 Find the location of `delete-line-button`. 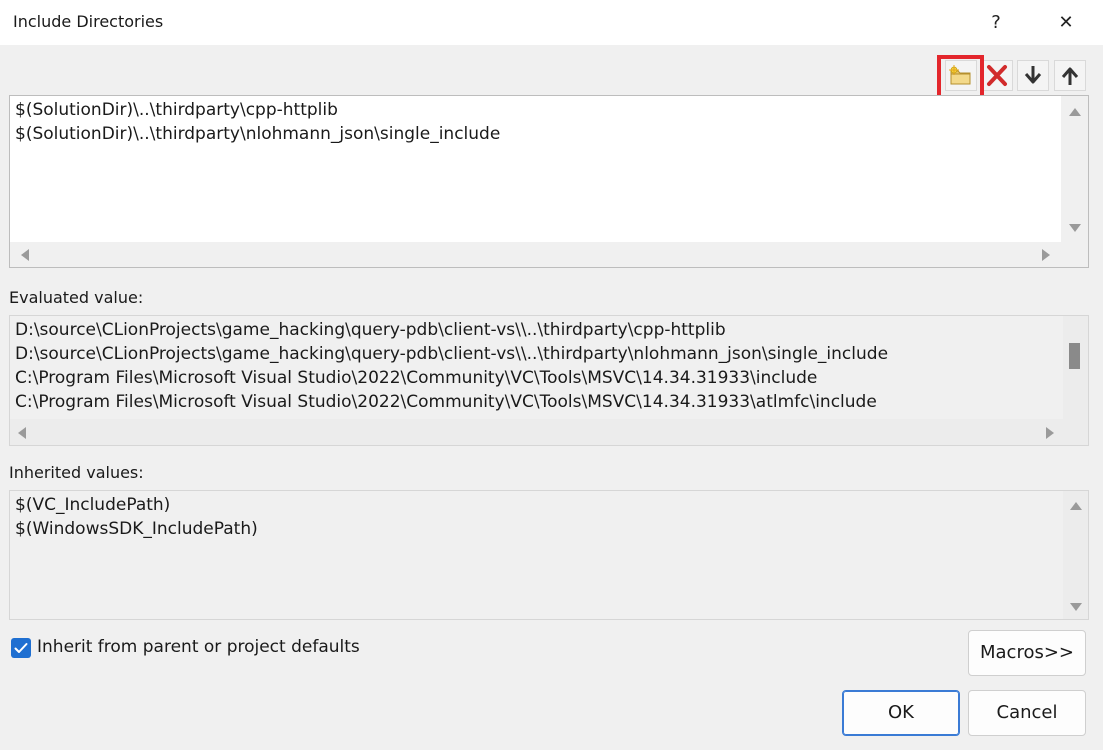

delete-line-button is located at coordinates (997, 75).